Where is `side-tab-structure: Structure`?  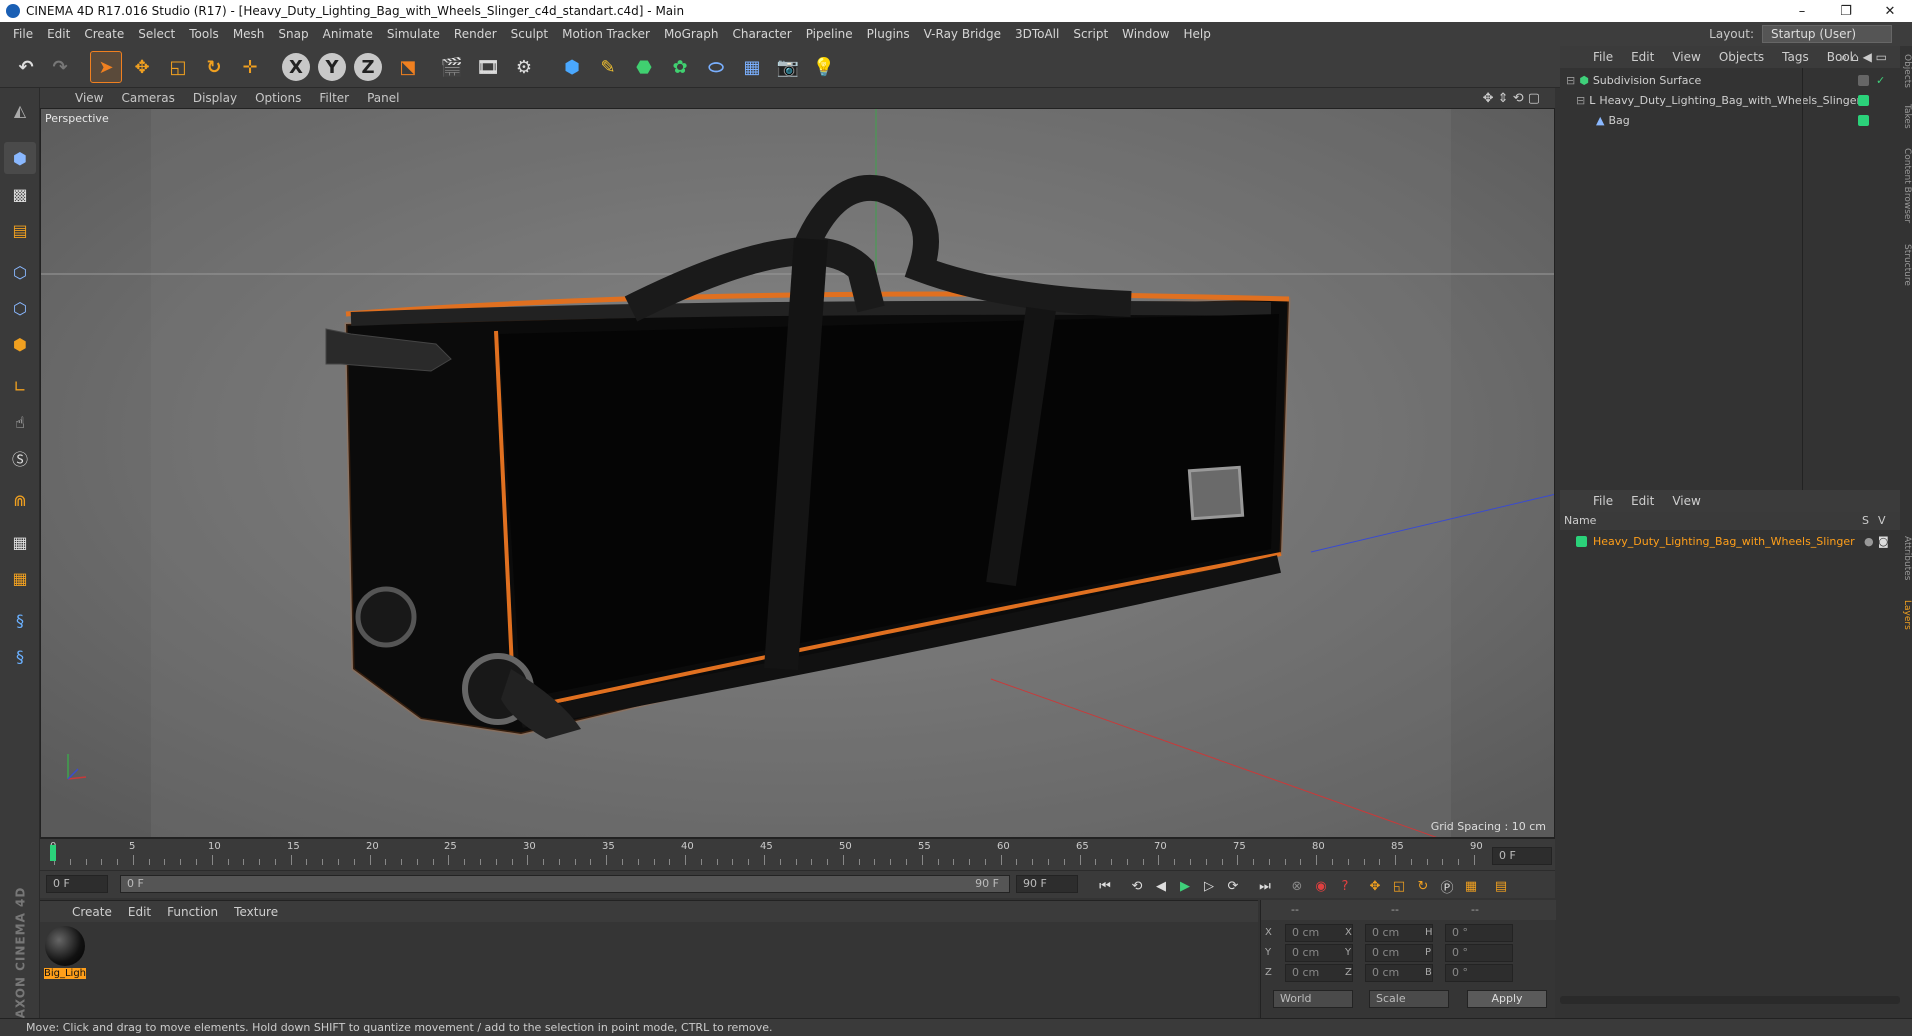 side-tab-structure: Structure is located at coordinates (1906, 265).